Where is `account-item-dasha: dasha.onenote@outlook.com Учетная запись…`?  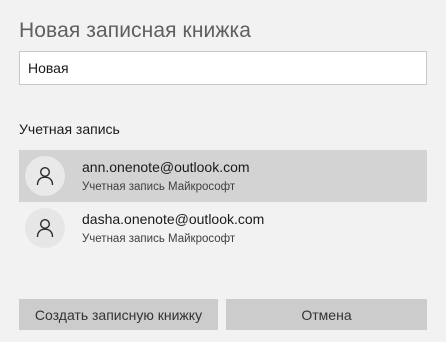
account-item-dasha: dasha.onenote@outlook.com Учетная запись… is located at coordinates (223, 228).